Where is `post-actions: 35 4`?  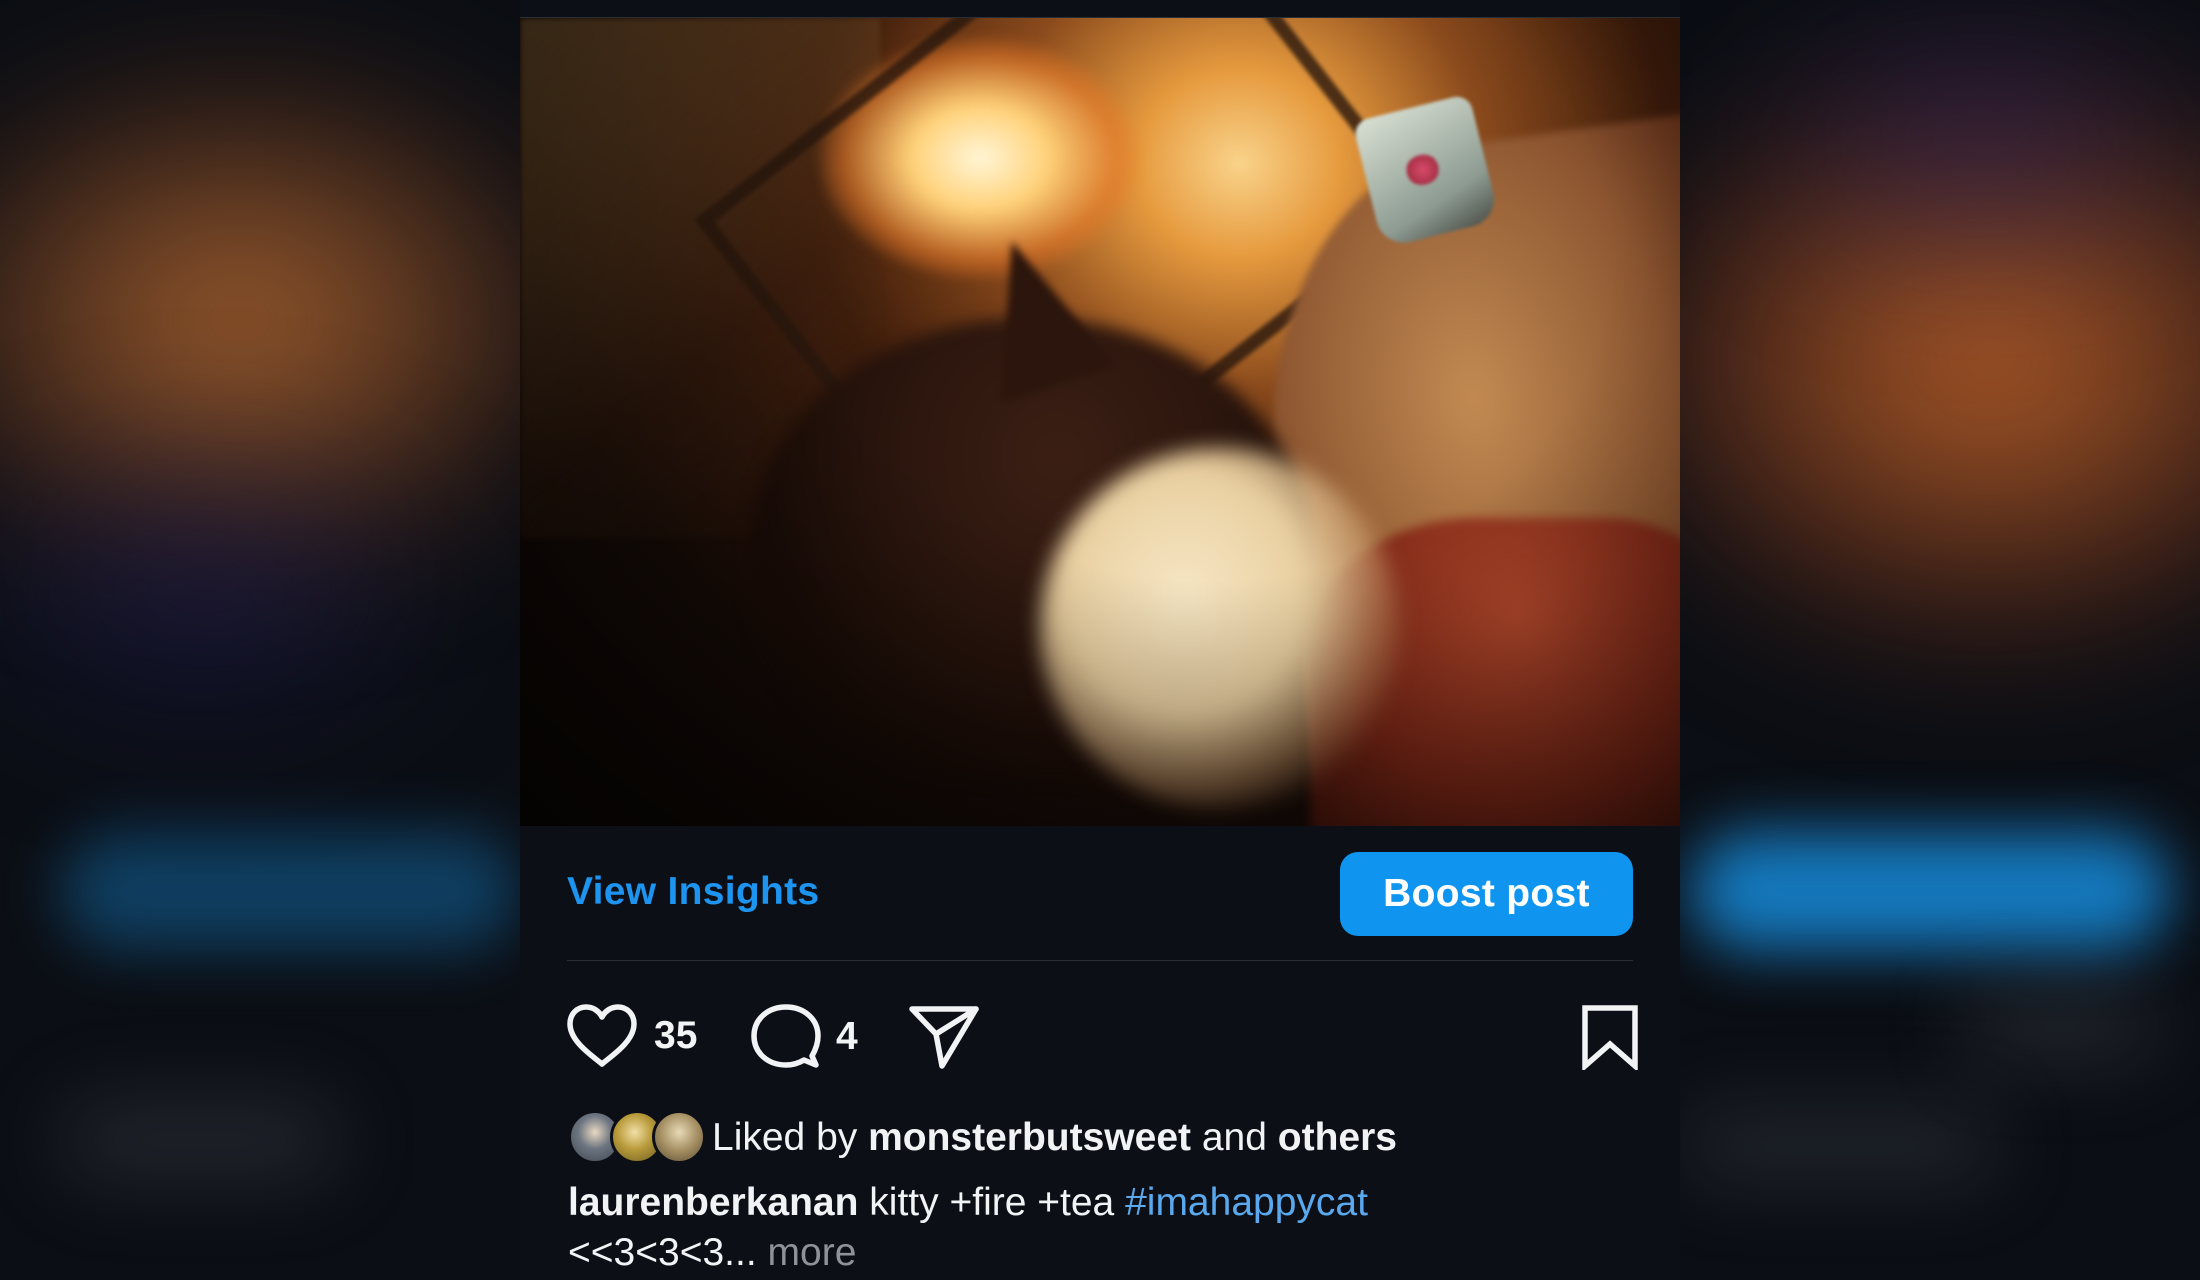
post-actions: 35 4 is located at coordinates (1102, 1036).